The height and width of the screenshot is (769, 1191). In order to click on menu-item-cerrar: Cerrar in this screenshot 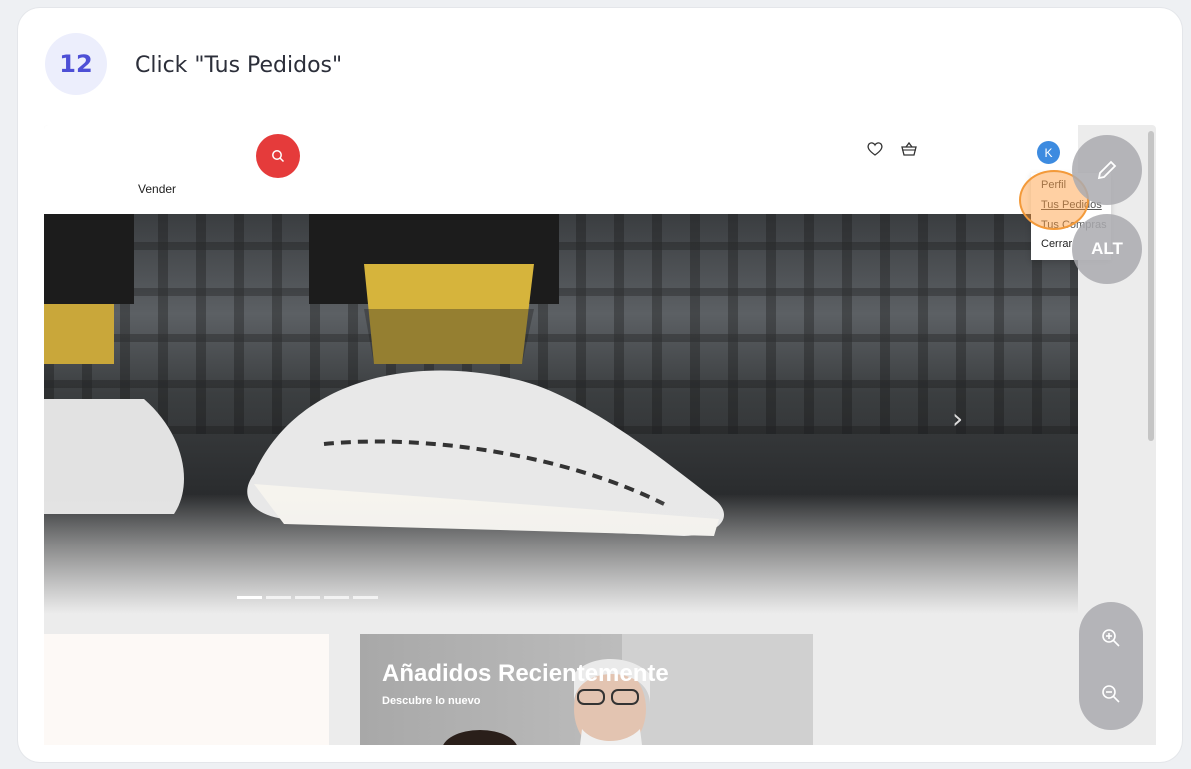, I will do `click(1056, 244)`.